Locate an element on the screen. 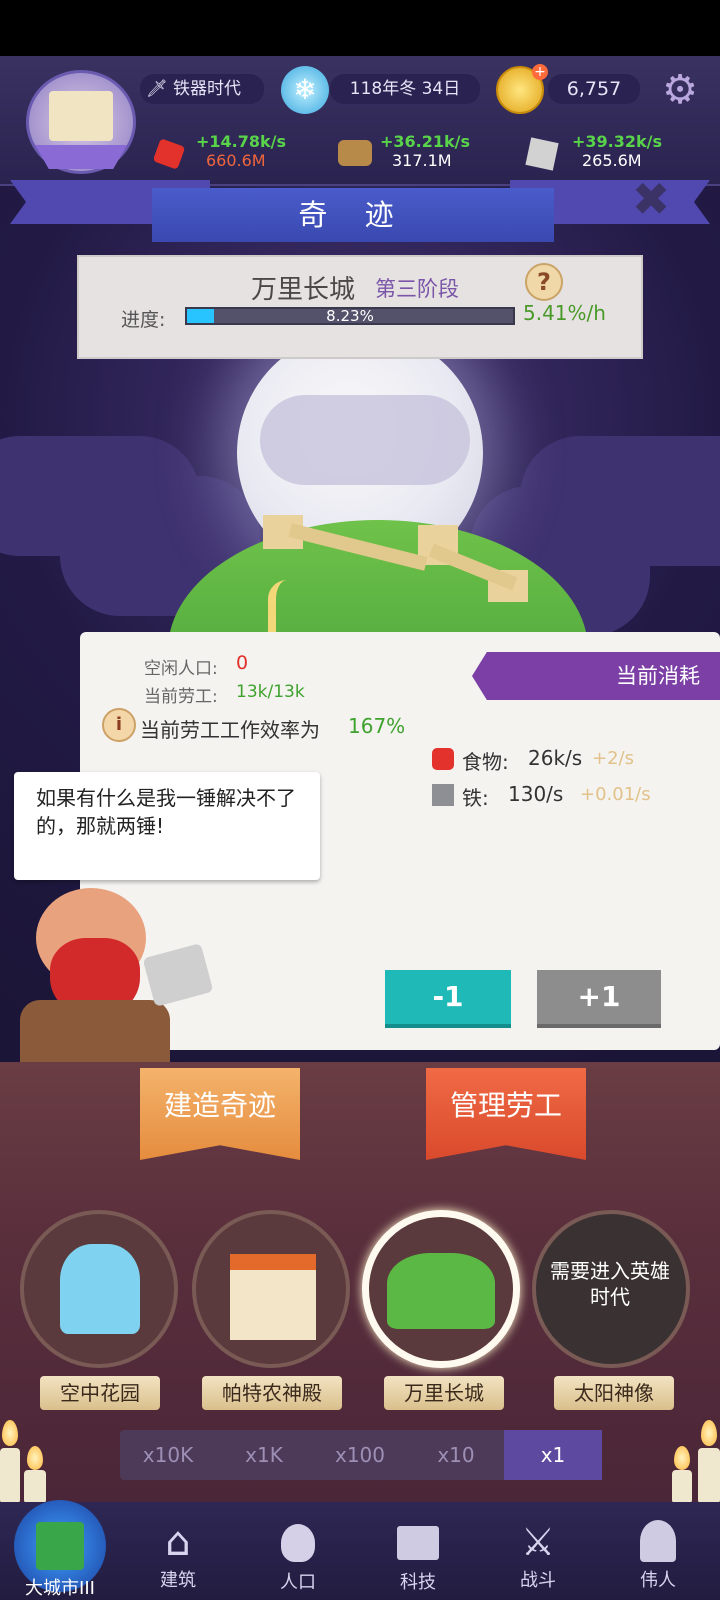  wonder-stage: 第三阶段 is located at coordinates (417, 289).